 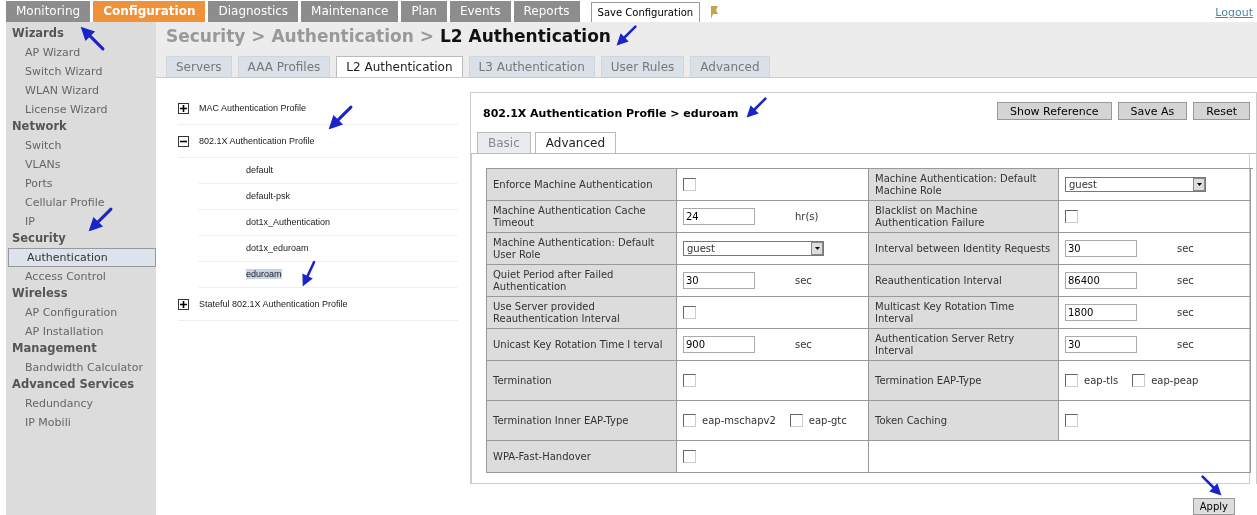 What do you see at coordinates (964, 249) in the screenshot?
I see `field-label: Interval between Identity Requests` at bounding box center [964, 249].